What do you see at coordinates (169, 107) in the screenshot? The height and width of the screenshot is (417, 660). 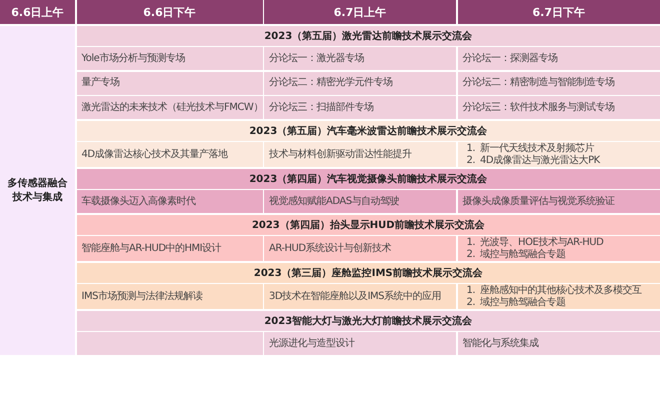 I see `table-cell: 激光雷达的未来技术（硅光技术与FMCW）` at bounding box center [169, 107].